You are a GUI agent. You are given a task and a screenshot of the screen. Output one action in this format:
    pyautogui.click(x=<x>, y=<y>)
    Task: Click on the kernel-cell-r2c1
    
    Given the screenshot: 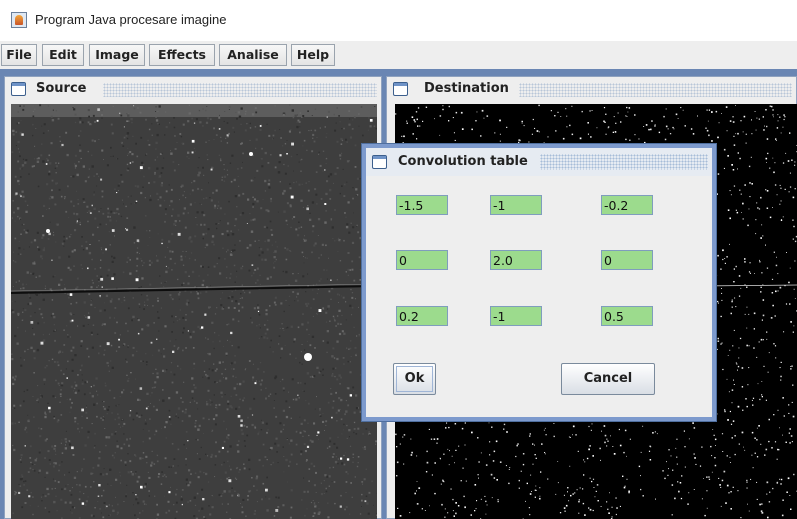 What is the action you would take?
    pyautogui.click(x=422, y=260)
    